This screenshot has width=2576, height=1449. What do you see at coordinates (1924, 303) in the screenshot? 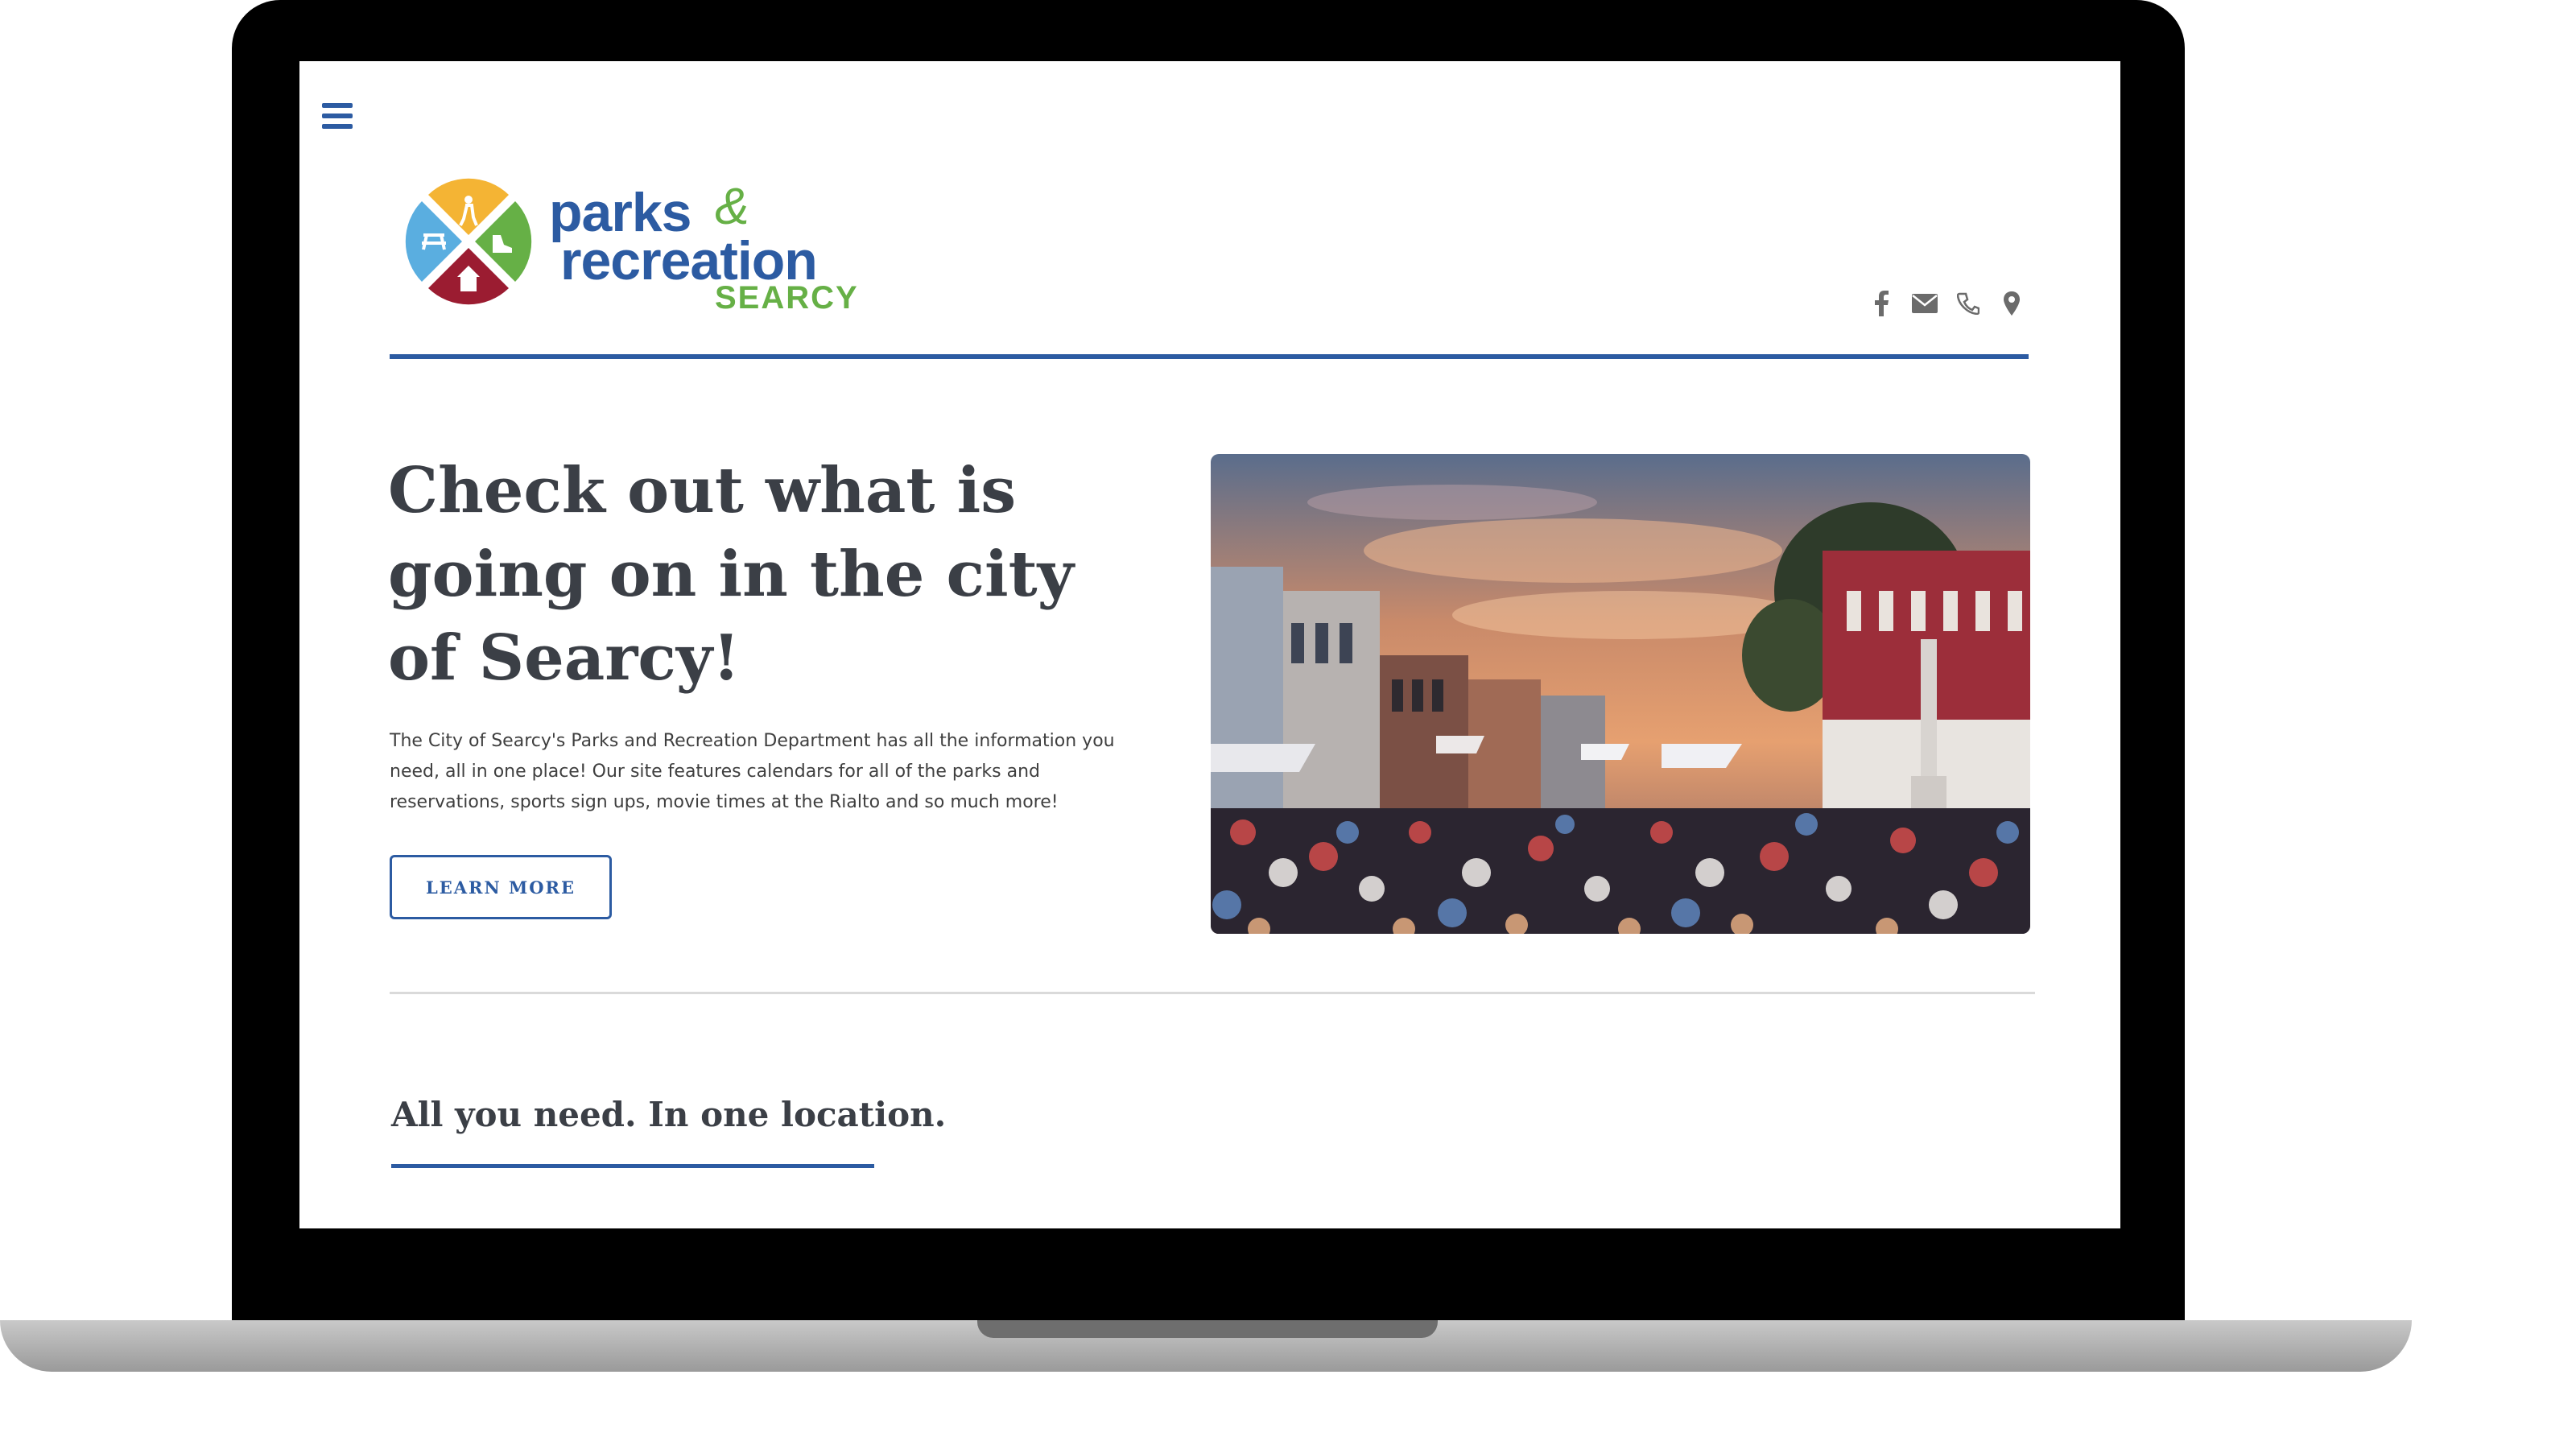
I see `envelope-icon` at bounding box center [1924, 303].